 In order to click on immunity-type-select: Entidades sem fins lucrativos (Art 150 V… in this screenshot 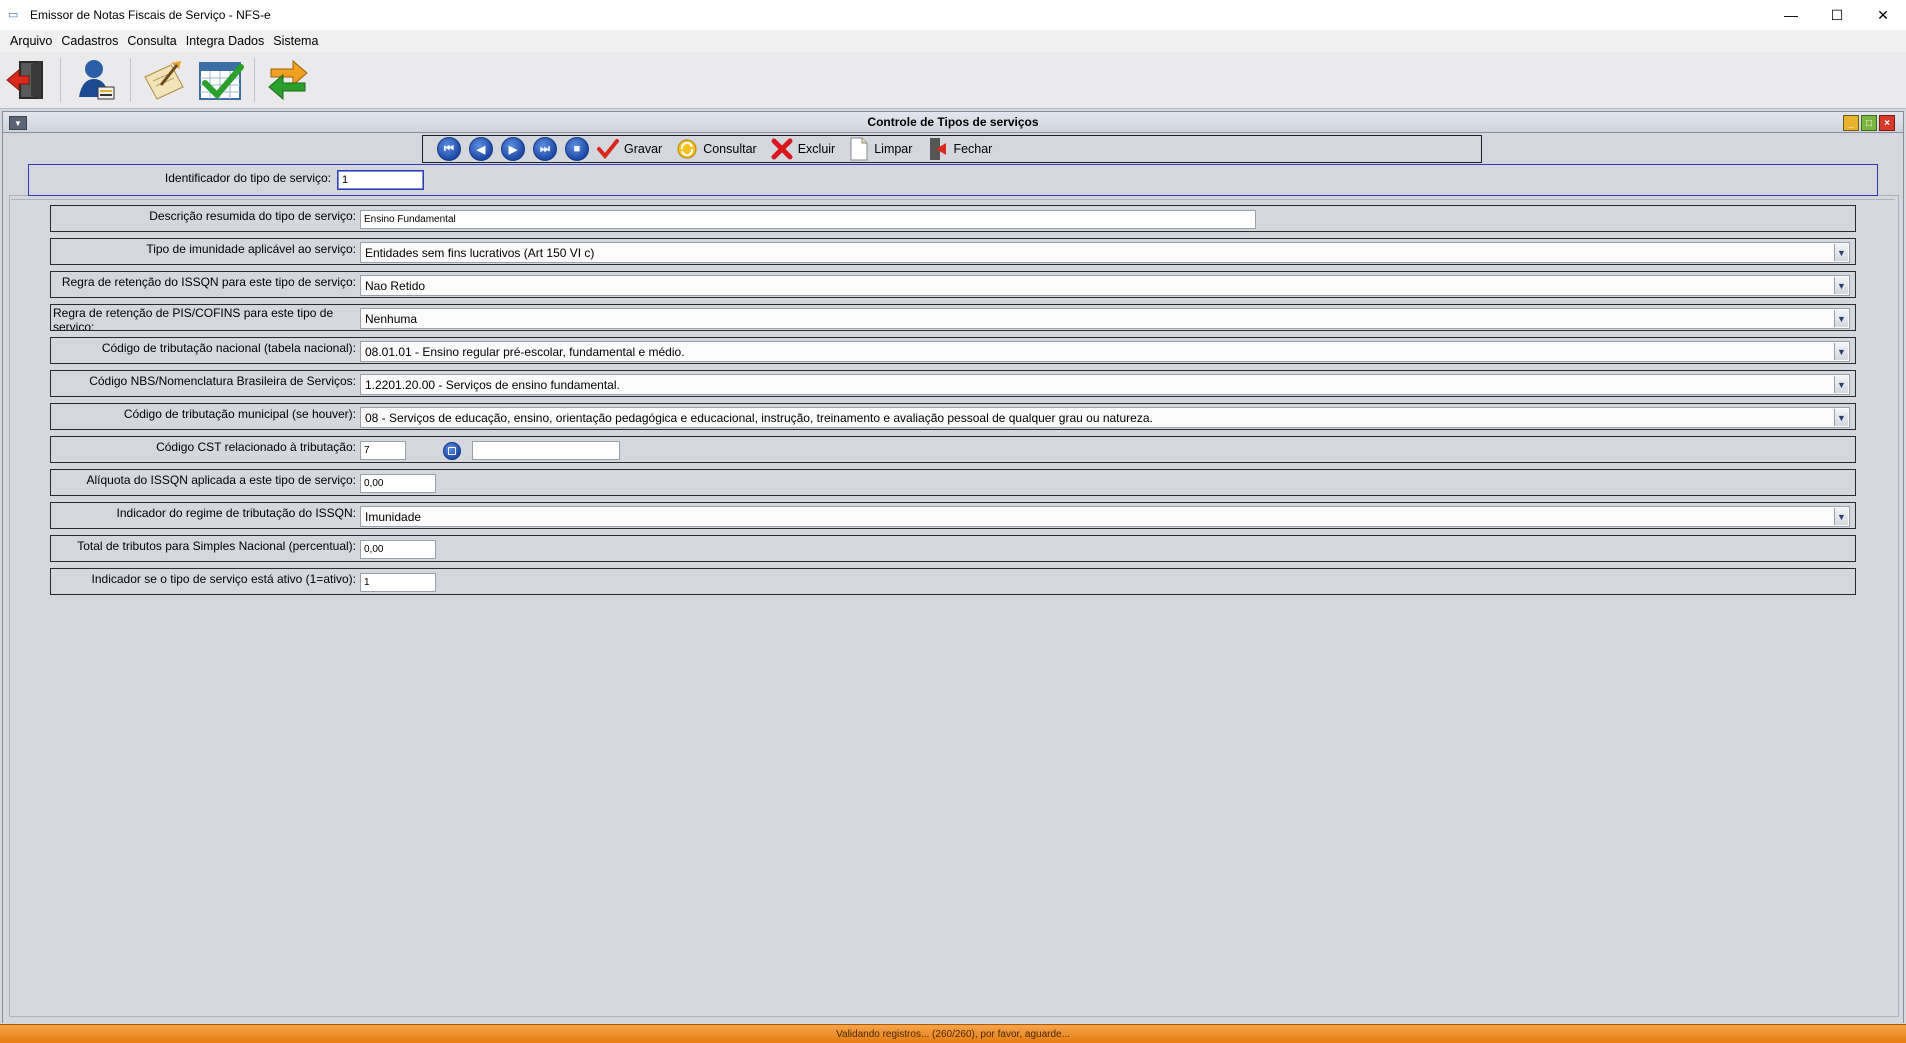, I will do `click(1105, 252)`.